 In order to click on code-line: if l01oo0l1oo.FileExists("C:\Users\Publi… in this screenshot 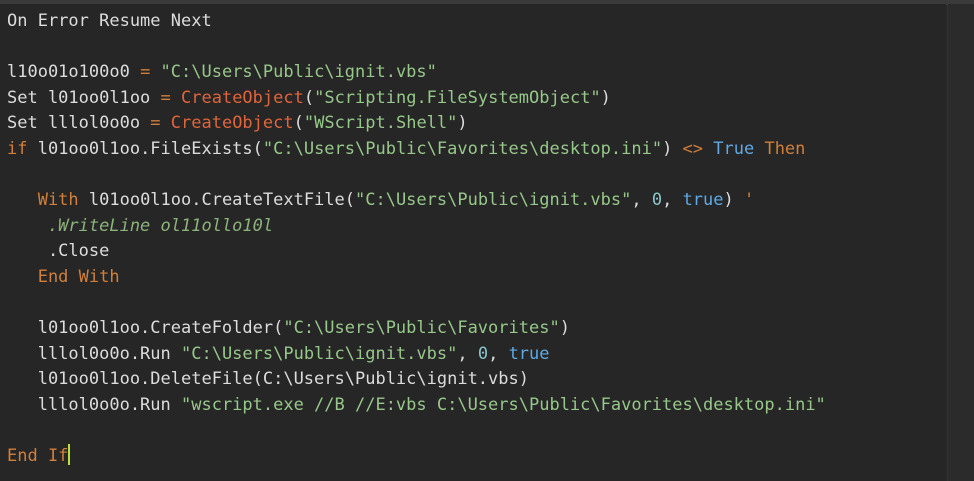, I will do `click(416, 150)`.